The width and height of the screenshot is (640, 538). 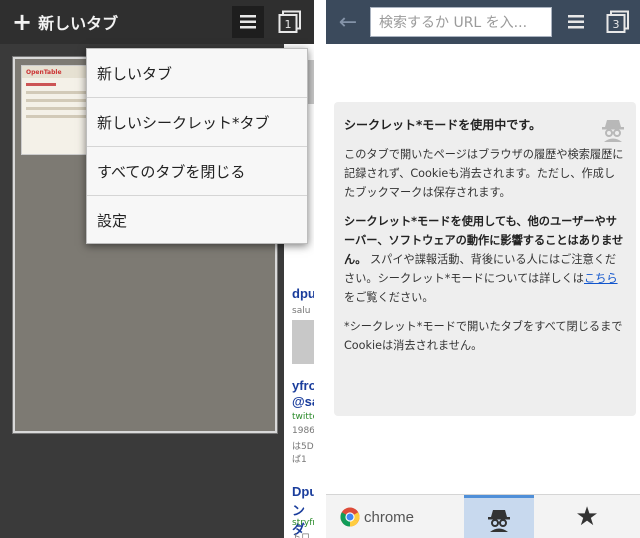 I want to click on back-button: ←, so click(x=348, y=22).